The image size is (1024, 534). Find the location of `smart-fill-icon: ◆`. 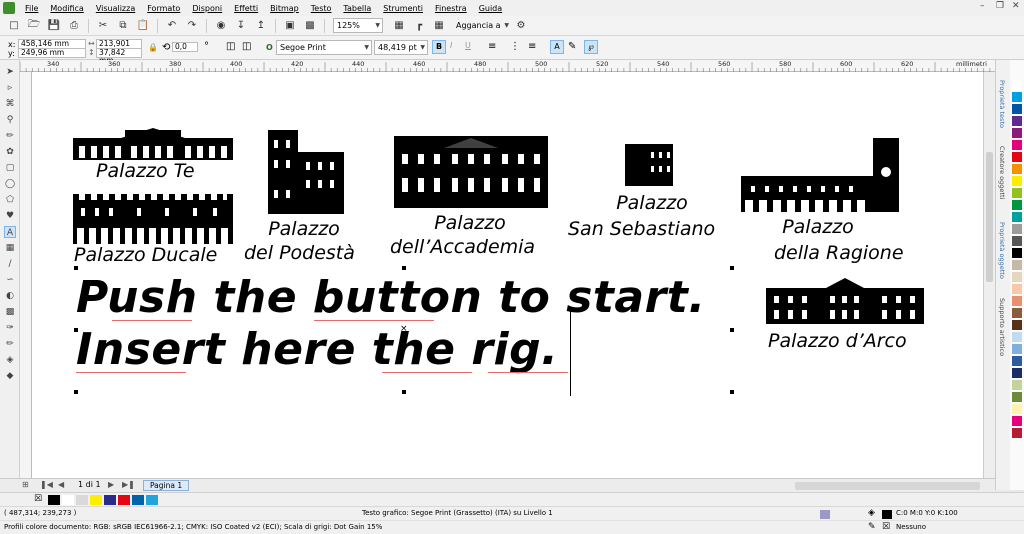

smart-fill-icon: ◆ is located at coordinates (10, 376).